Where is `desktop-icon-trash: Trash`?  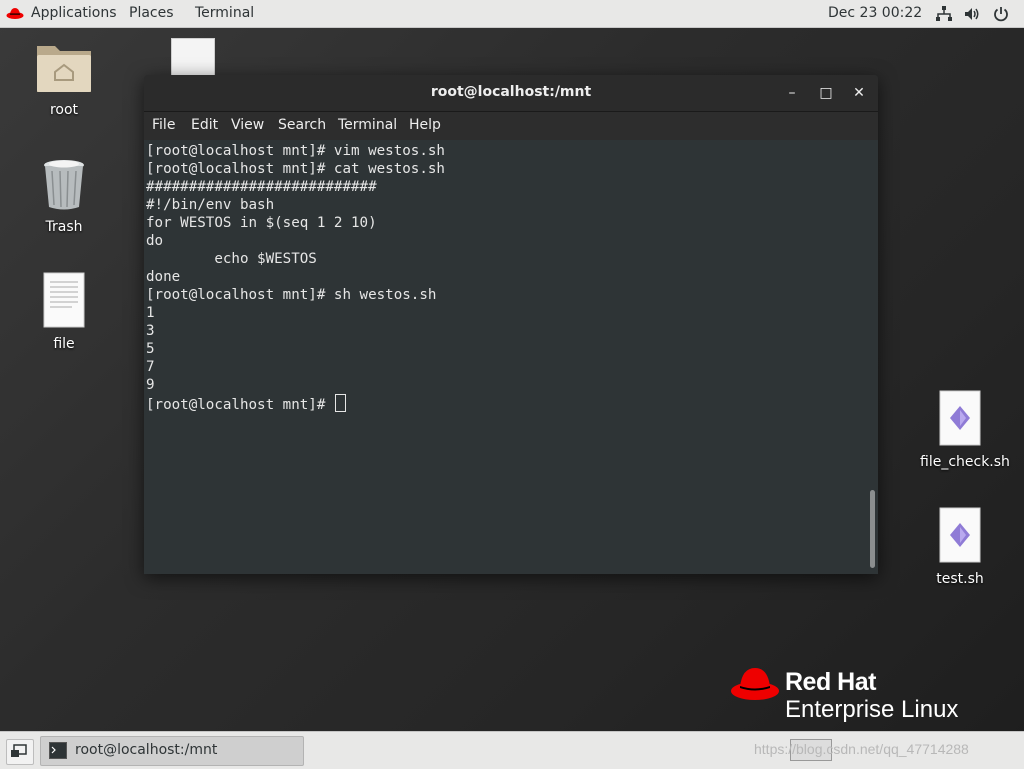
desktop-icon-trash: Trash is located at coordinates (64, 196).